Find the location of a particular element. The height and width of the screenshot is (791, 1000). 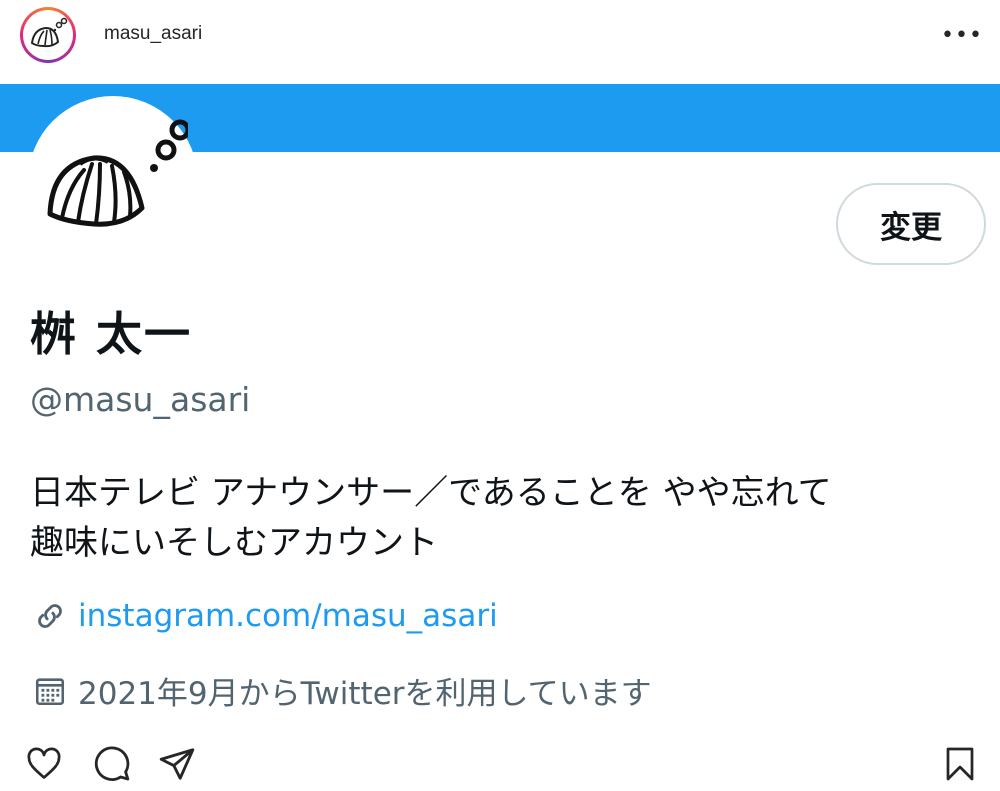

bio-line: 趣味にいそしむアカウント is located at coordinates (234, 543).